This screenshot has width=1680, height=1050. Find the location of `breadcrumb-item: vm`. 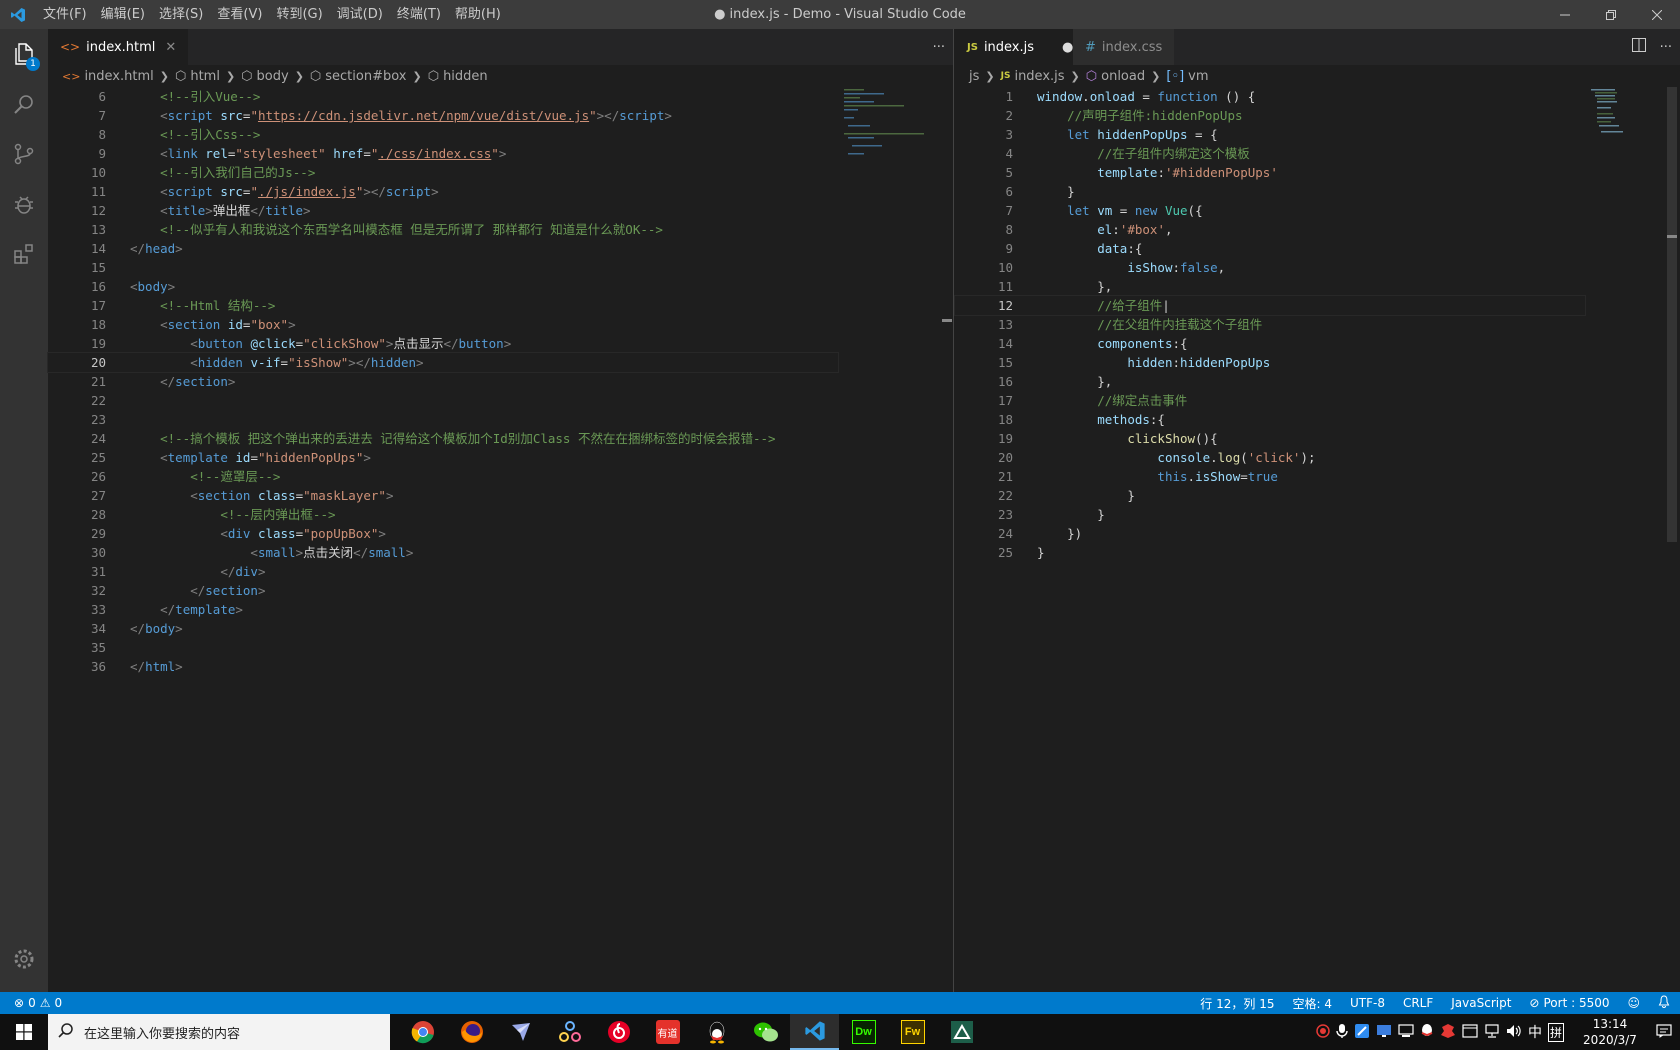

breadcrumb-item: vm is located at coordinates (1198, 76).